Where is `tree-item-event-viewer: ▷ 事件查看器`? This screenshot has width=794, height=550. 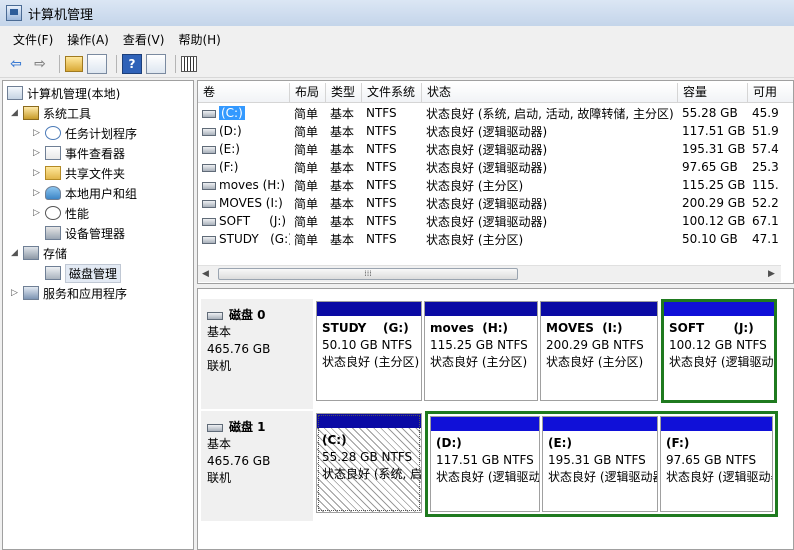
tree-item-event-viewer: ▷ 事件查看器 is located at coordinates (79, 153).